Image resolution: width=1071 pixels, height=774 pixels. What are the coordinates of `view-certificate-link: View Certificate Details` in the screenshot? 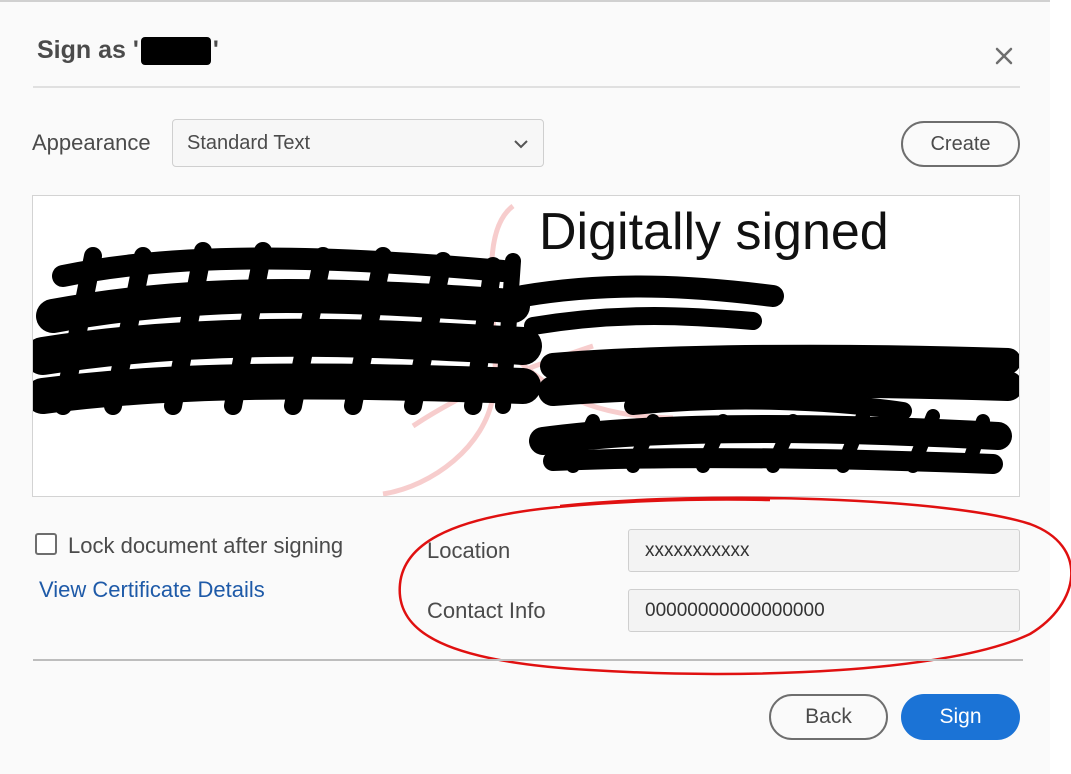 It's located at (152, 590).